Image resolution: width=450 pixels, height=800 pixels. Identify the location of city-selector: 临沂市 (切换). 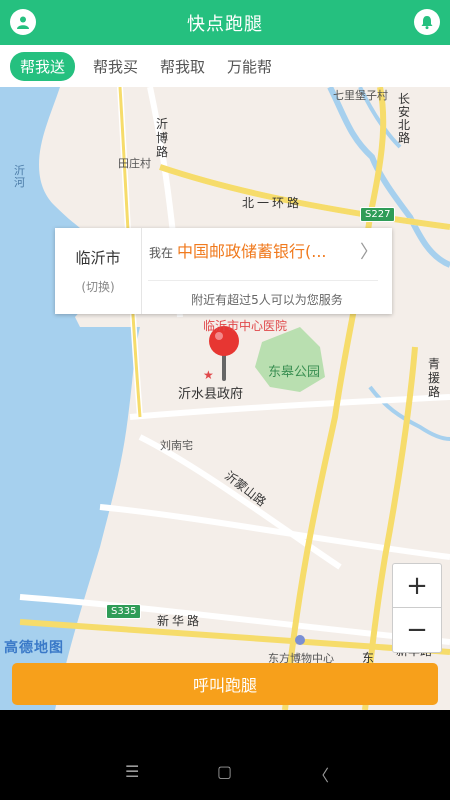
(98, 271).